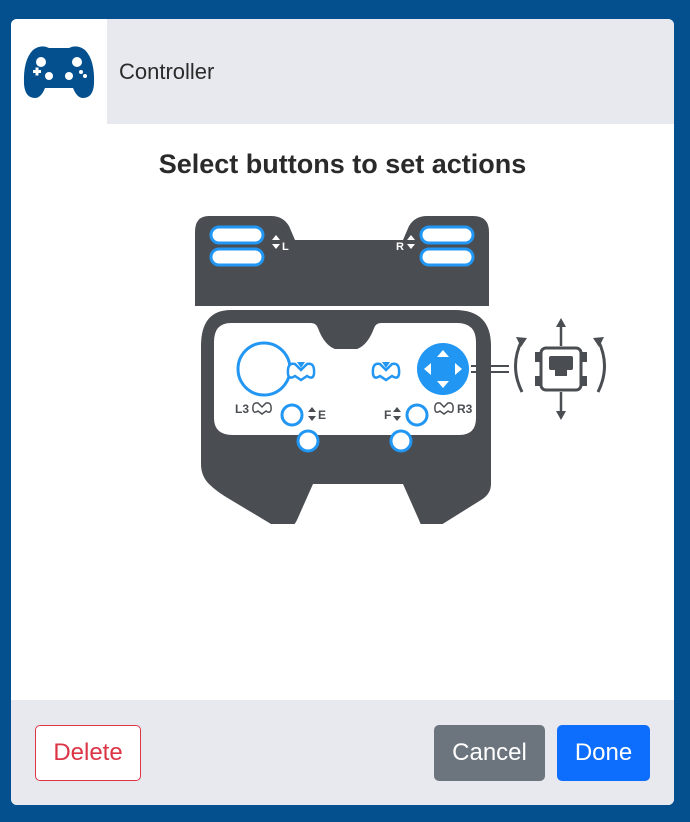 Image resolution: width=690 pixels, height=822 pixels. I want to click on cancel-button: Cancel, so click(489, 753).